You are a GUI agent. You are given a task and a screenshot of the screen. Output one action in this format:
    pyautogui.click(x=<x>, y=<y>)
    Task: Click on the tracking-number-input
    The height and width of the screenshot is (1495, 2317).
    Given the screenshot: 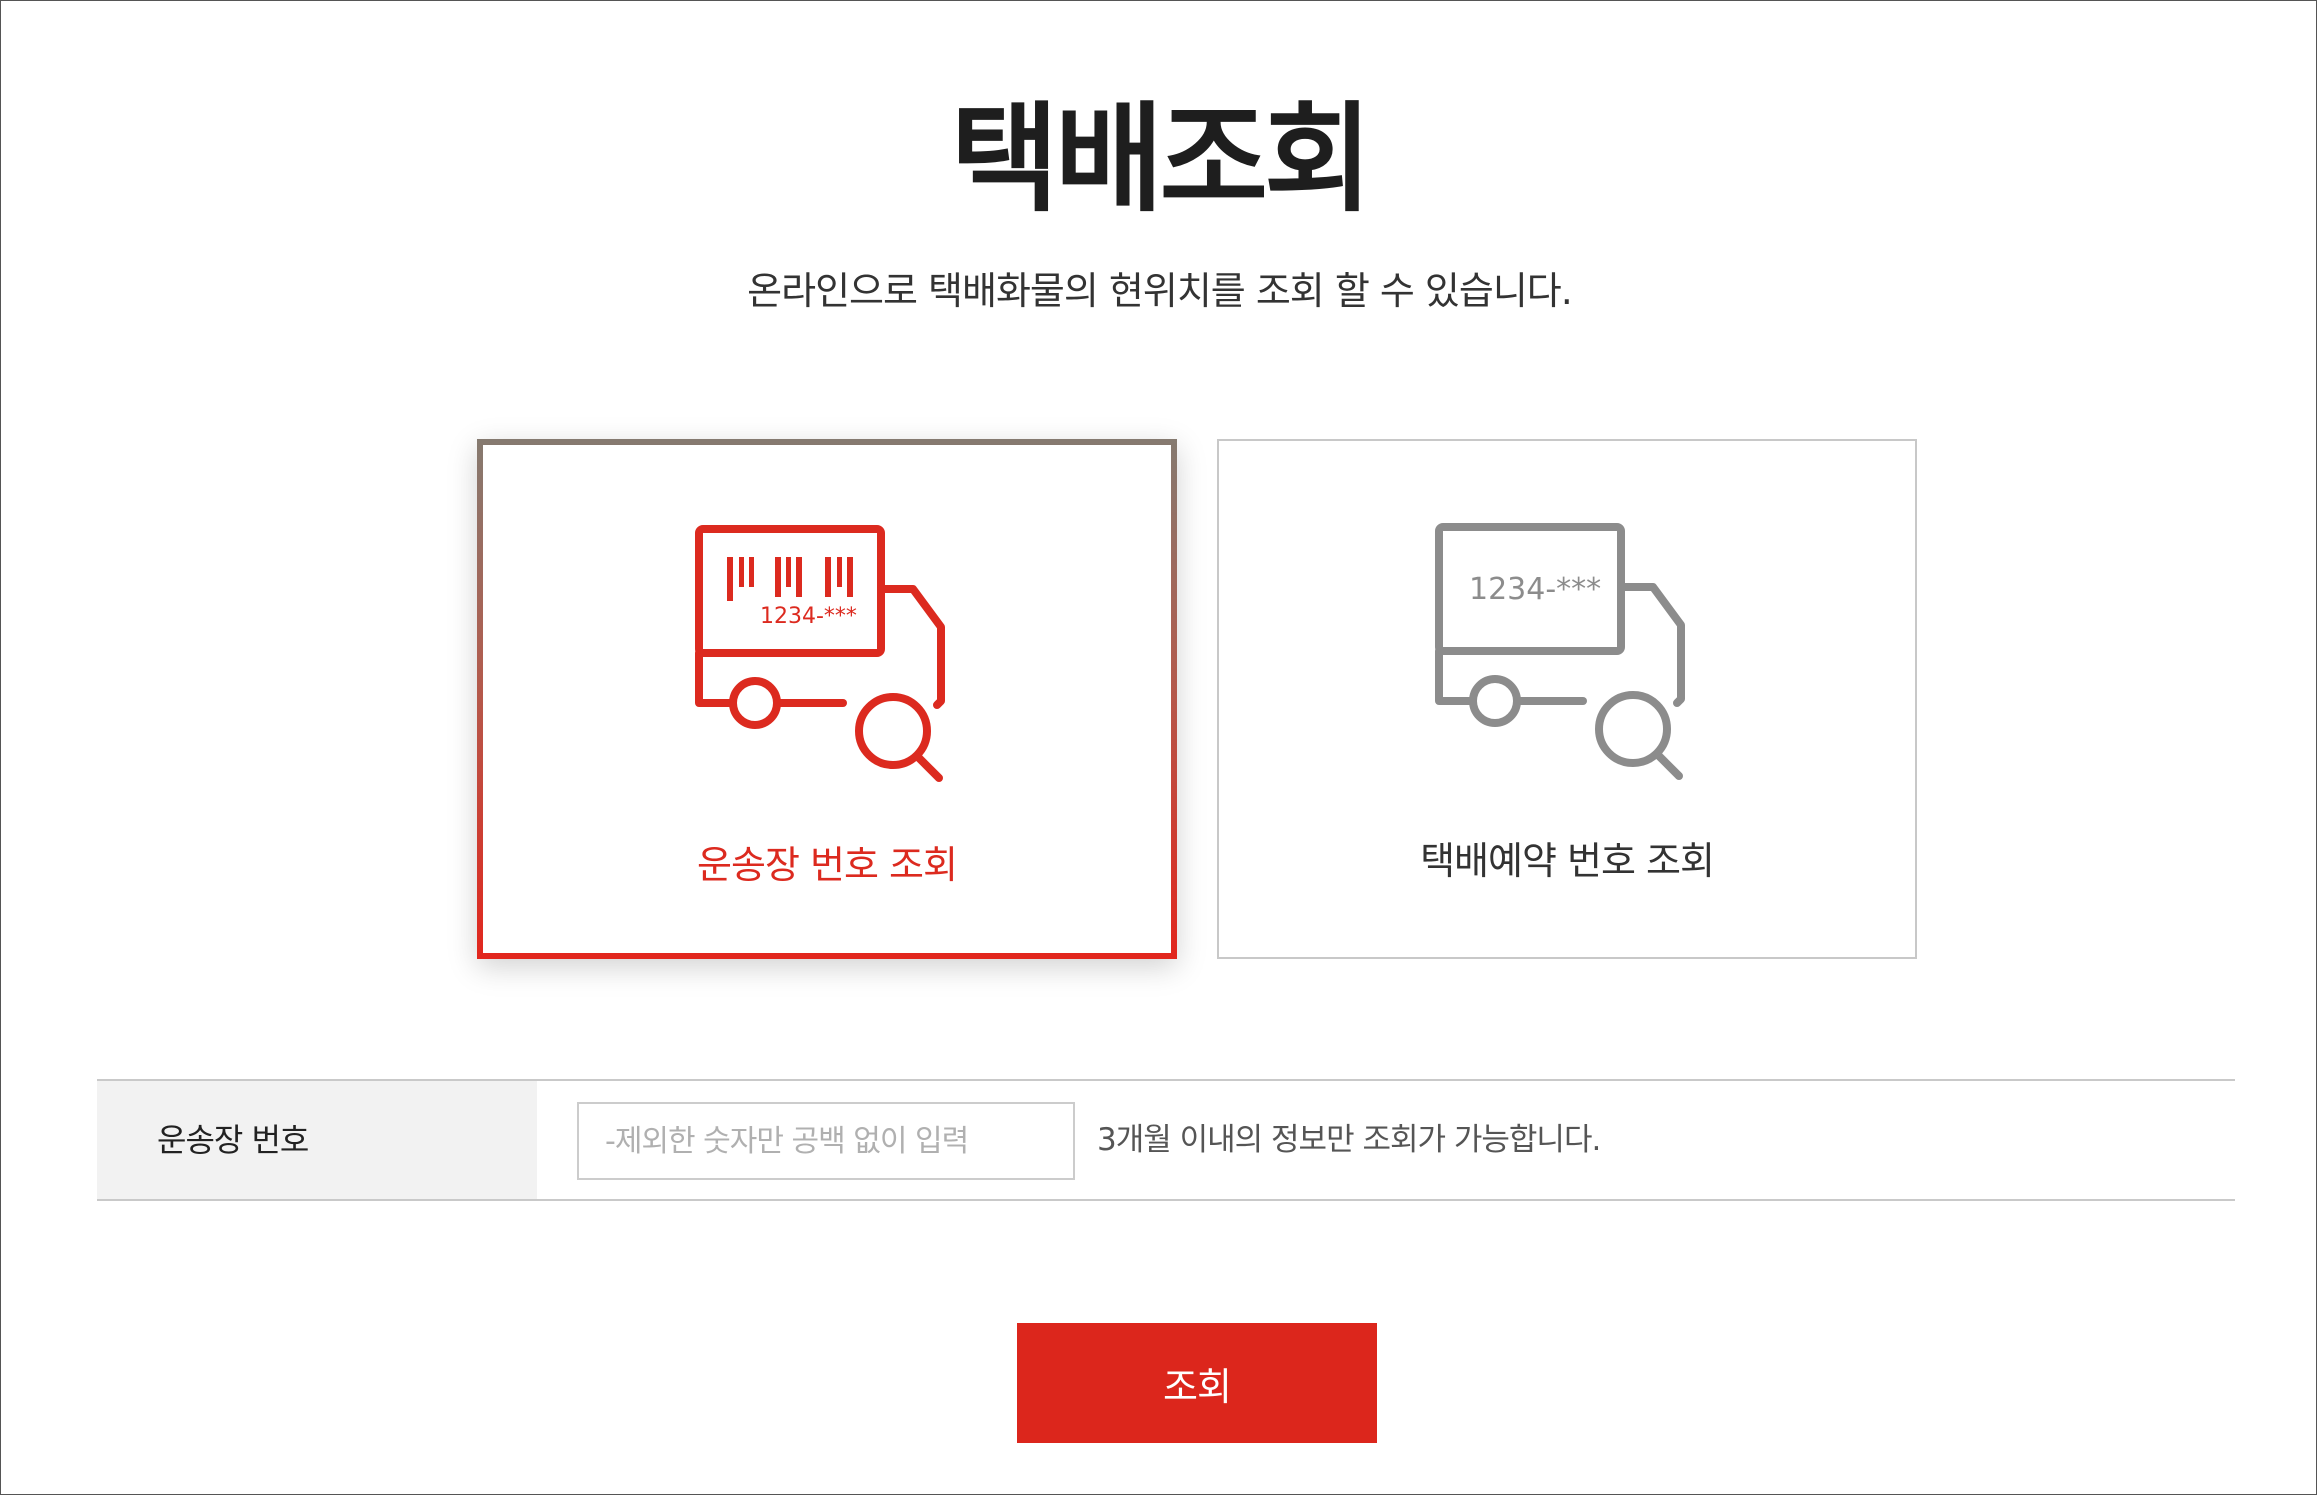 What is the action you would take?
    pyautogui.click(x=826, y=1141)
    